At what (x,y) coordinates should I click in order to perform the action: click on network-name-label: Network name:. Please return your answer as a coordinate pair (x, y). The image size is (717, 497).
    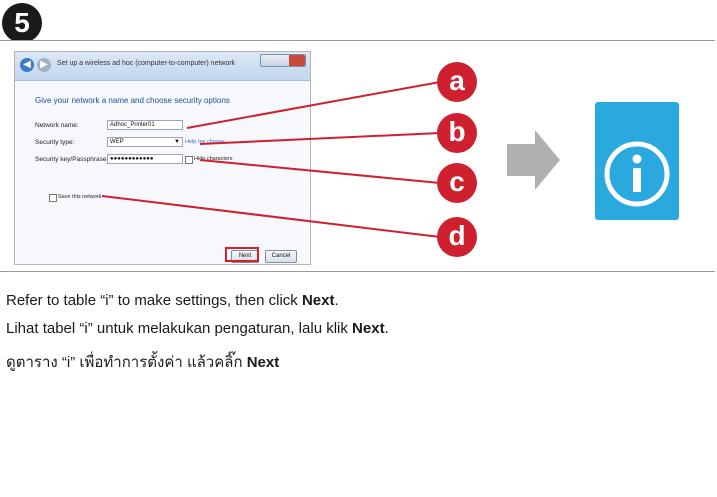
    Looking at the image, I should click on (57, 125).